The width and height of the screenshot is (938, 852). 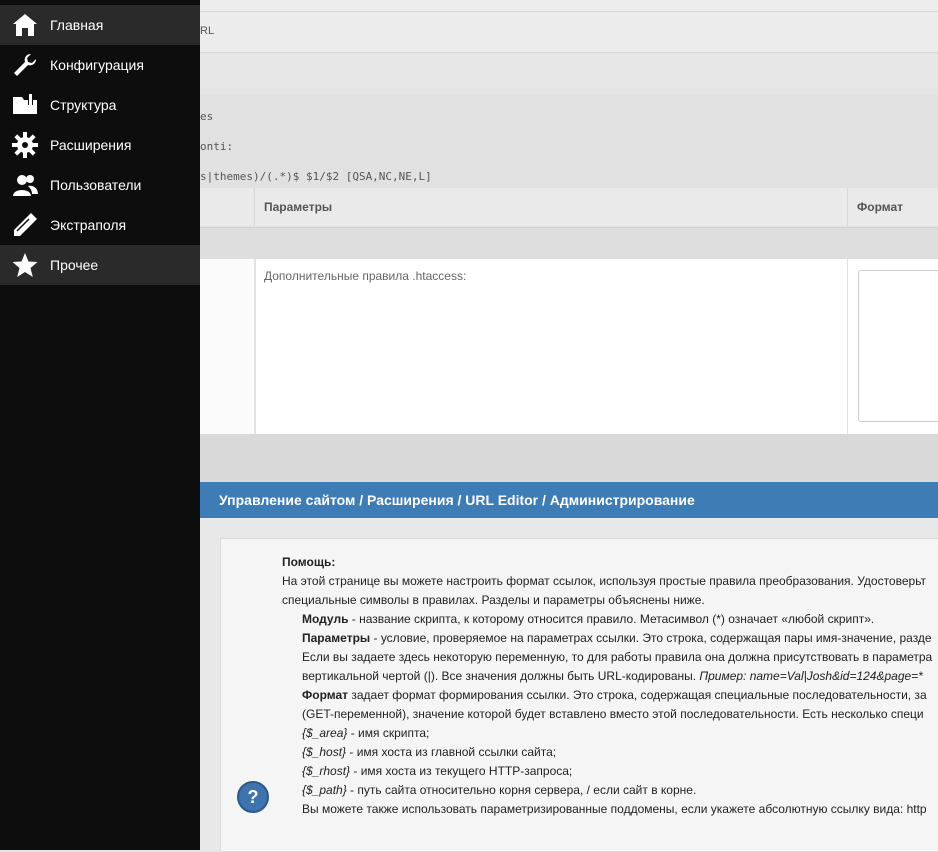 I want to click on sidebar-item-label: Расширения, so click(x=91, y=145).